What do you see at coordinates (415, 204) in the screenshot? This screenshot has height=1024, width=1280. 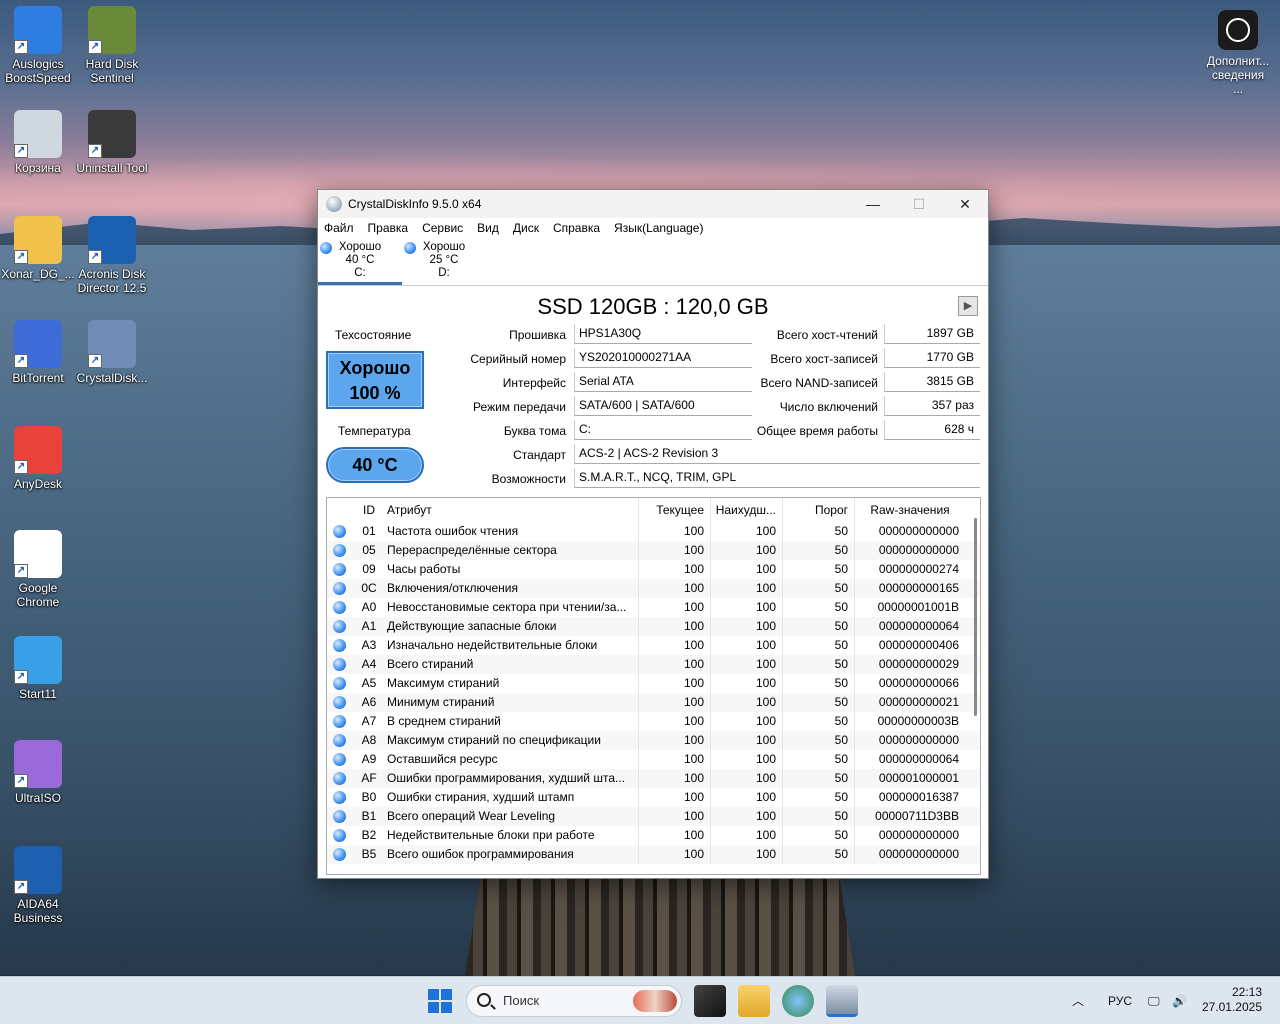 I see `window-title: CrystalDiskInfo 9.5.0 x64` at bounding box center [415, 204].